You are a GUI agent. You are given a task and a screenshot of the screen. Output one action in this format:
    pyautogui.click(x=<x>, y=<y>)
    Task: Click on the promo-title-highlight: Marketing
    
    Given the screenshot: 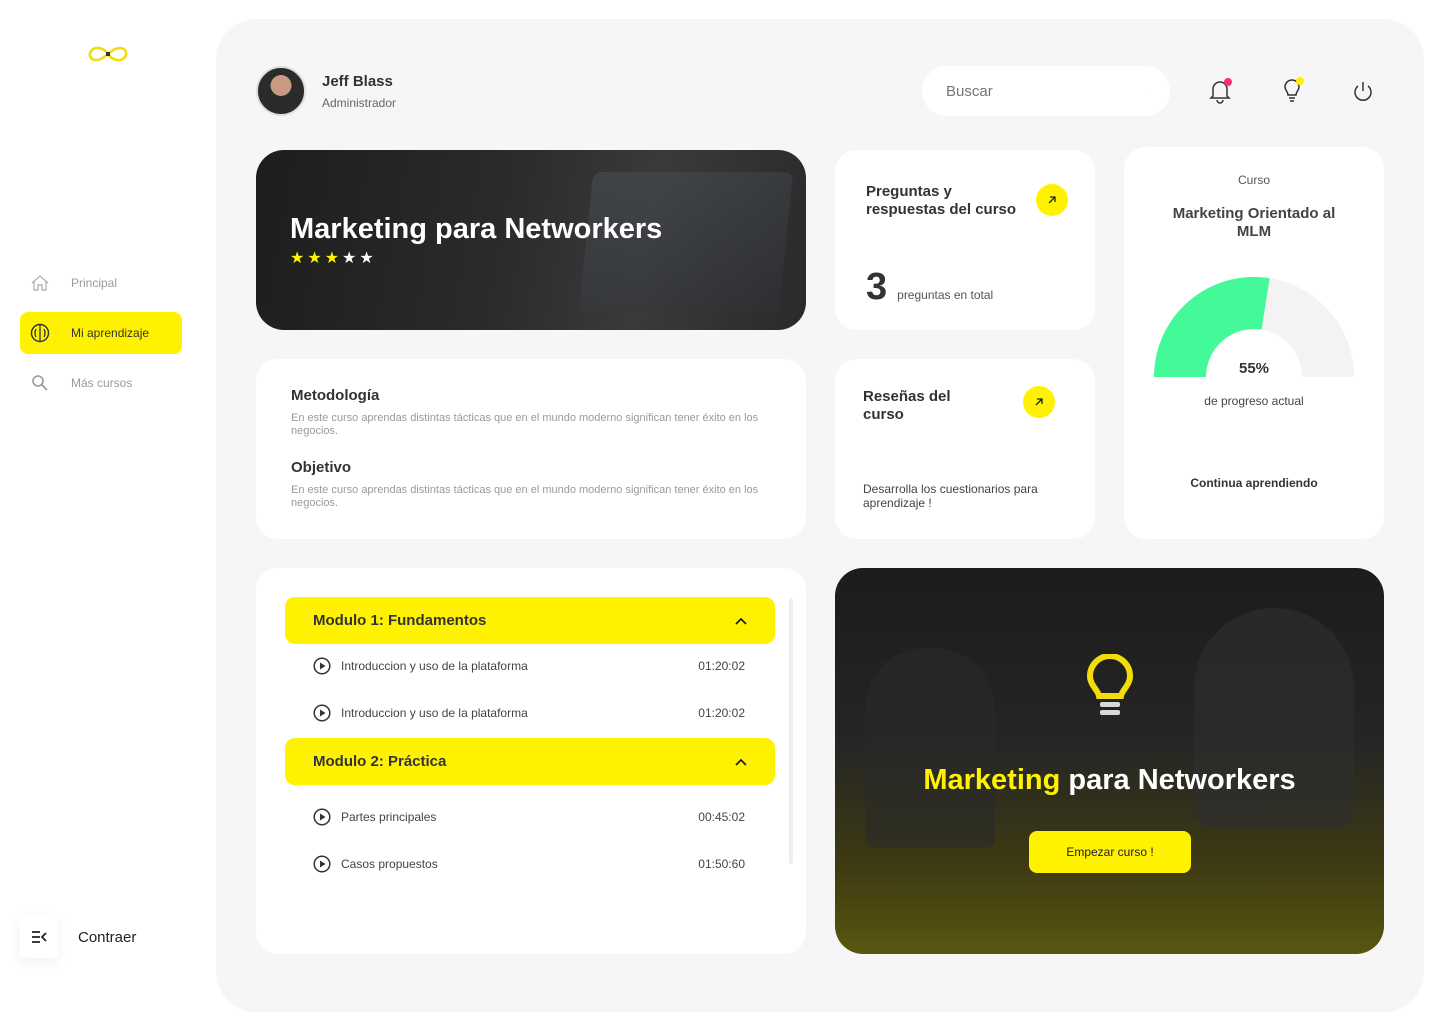 What is the action you would take?
    pyautogui.click(x=992, y=780)
    